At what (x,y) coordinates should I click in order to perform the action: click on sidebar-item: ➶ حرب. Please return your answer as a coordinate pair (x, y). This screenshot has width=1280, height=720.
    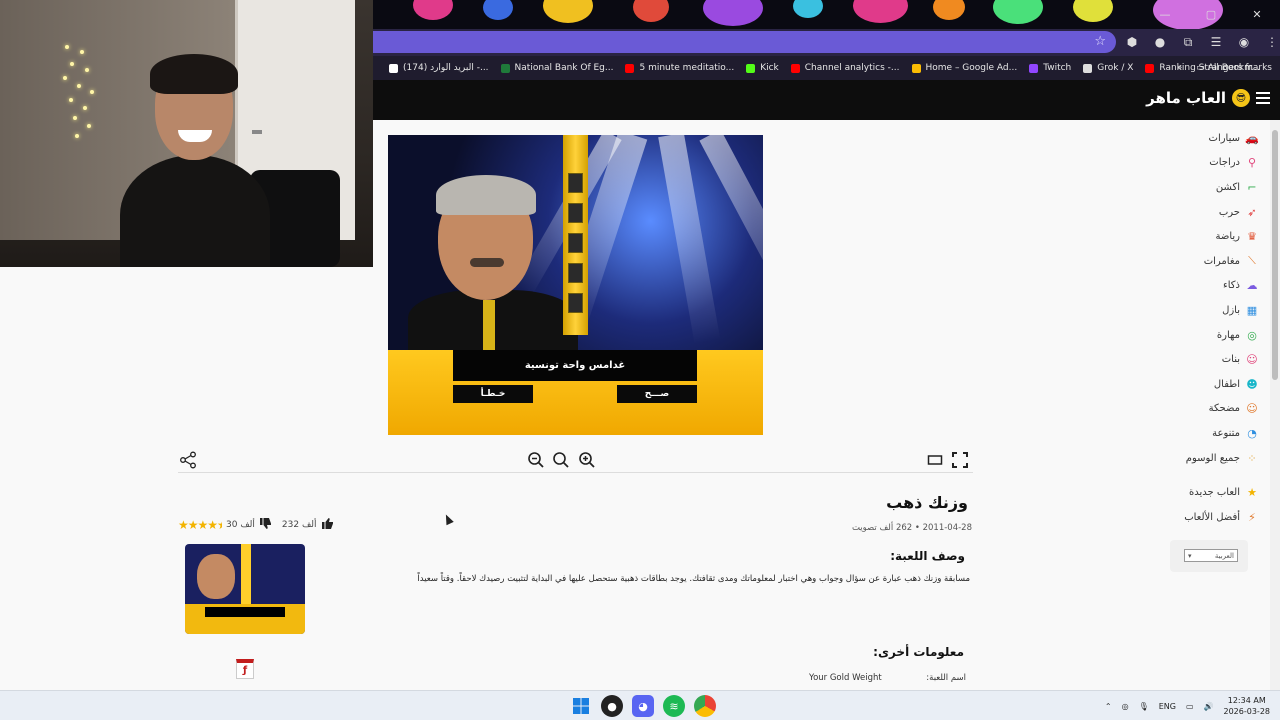
    Looking at the image, I should click on (1198, 212).